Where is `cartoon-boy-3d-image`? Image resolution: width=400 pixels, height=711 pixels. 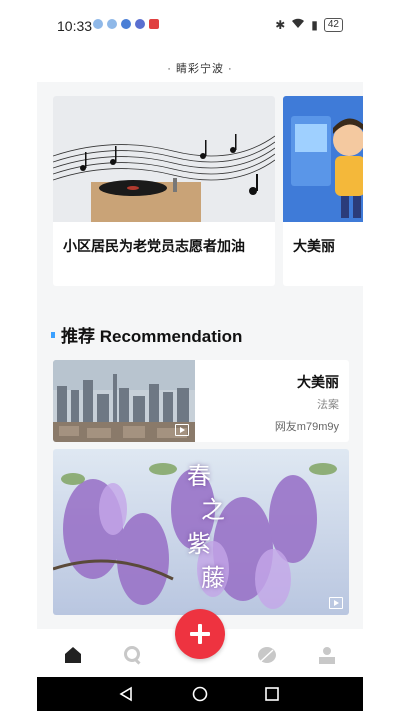
cartoon-boy-3d-image is located at coordinates (323, 159).